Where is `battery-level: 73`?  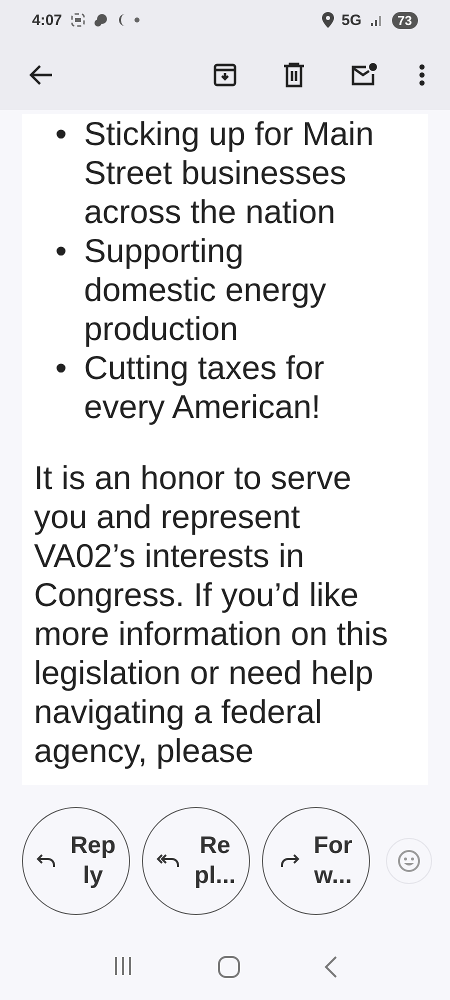
battery-level: 73 is located at coordinates (405, 20).